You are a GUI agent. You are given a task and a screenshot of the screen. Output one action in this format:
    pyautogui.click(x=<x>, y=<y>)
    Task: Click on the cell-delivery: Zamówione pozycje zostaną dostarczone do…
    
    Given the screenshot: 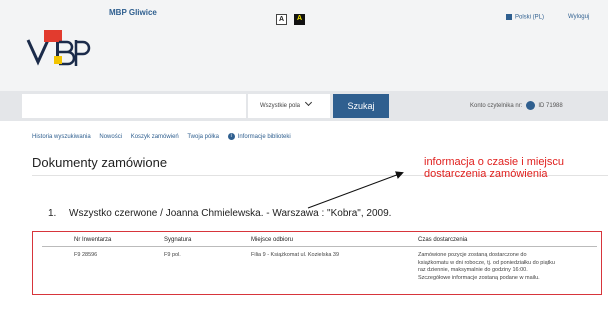 What is the action you would take?
    pyautogui.click(x=507, y=267)
    